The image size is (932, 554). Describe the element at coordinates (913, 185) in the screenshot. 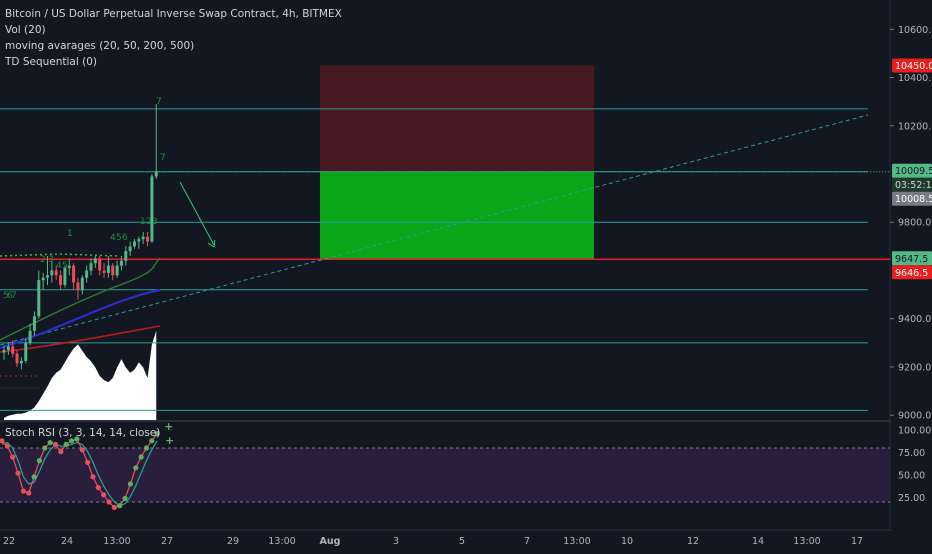

I see `bar-countdown-label: 03:52:14` at that location.